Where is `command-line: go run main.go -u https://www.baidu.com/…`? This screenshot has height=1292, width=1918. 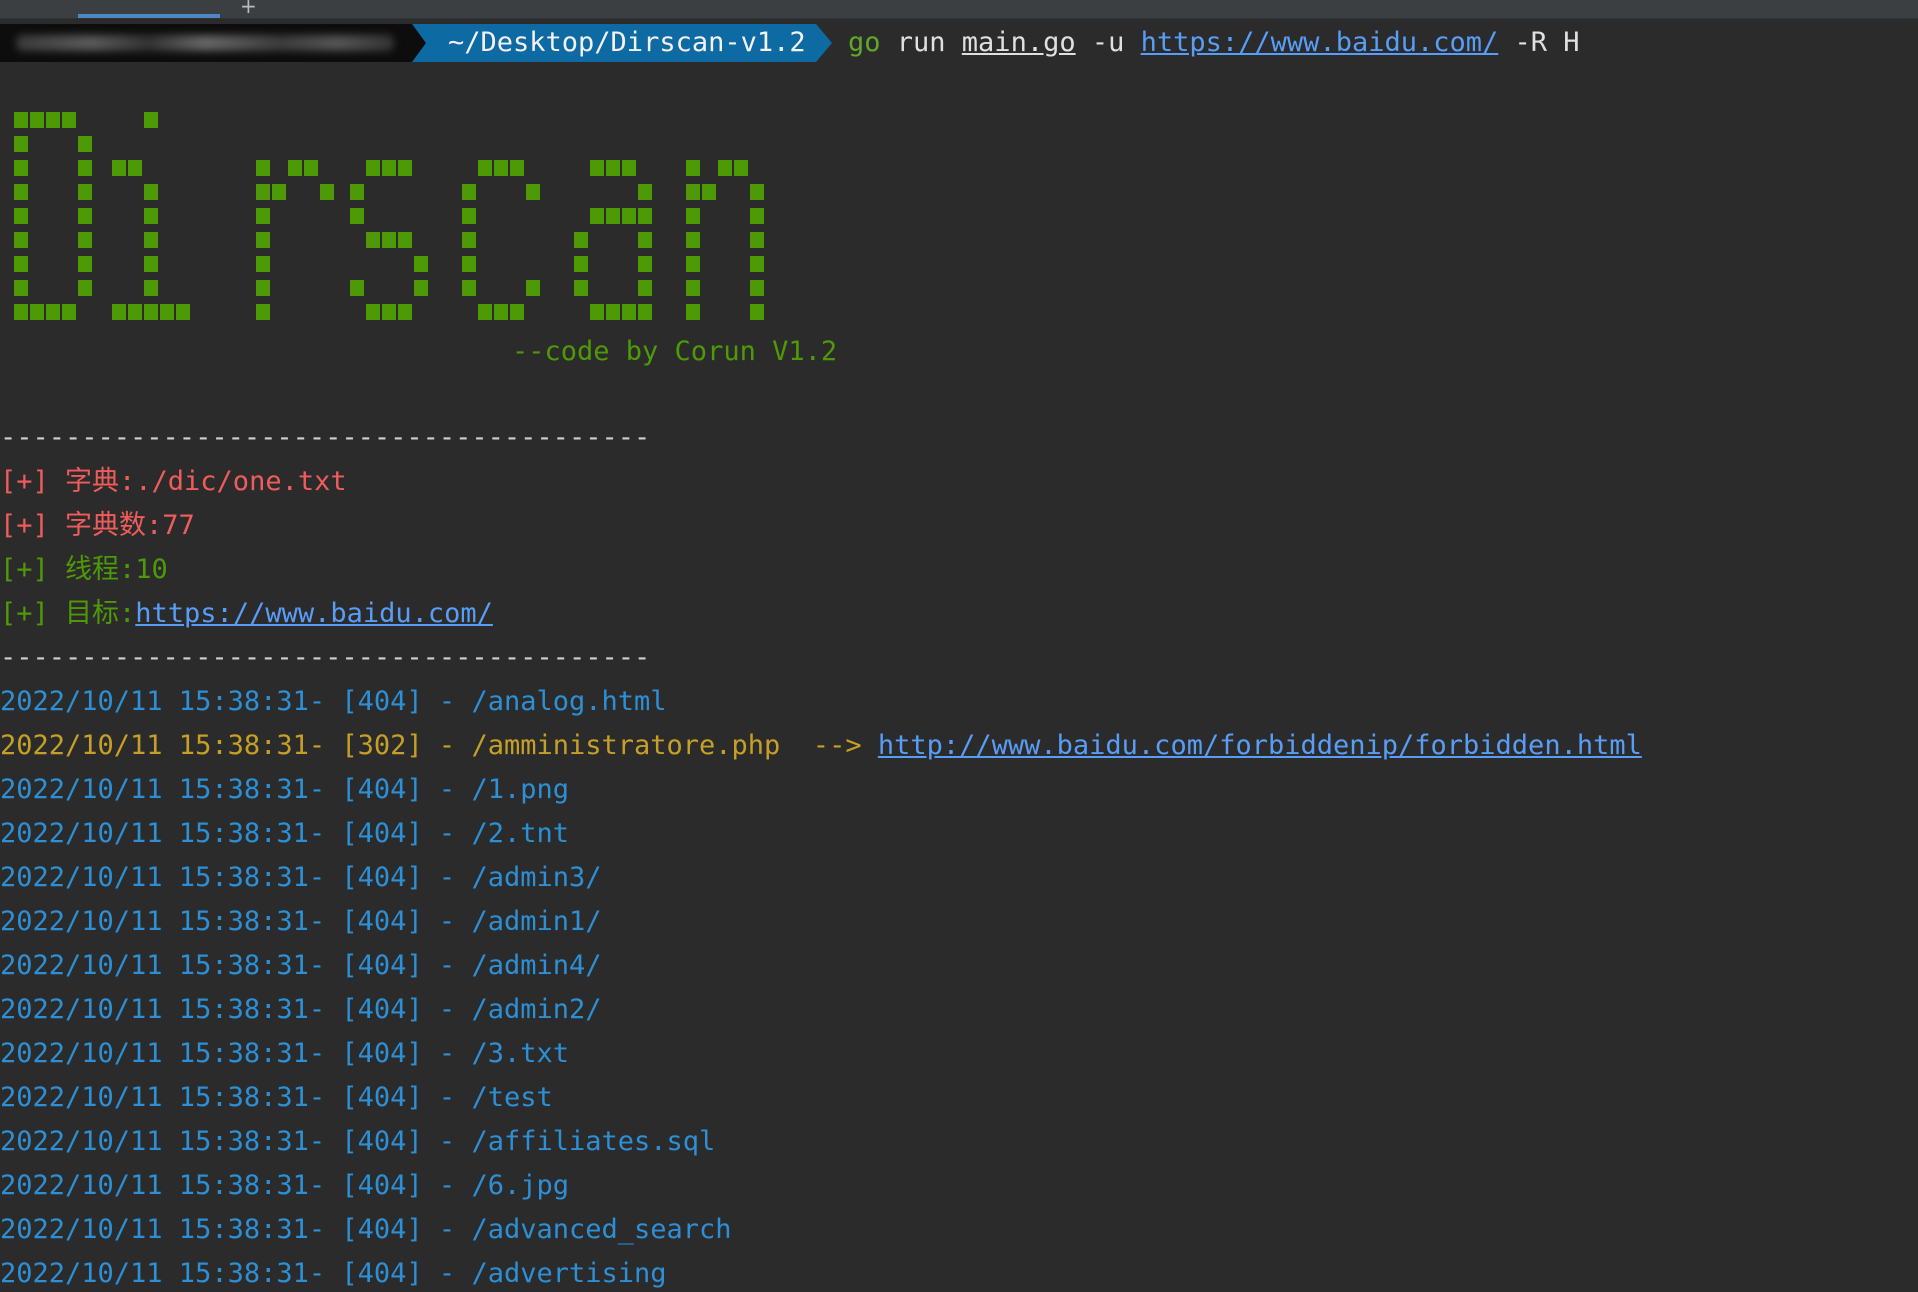 command-line: go run main.go -u https://www.baidu.com/… is located at coordinates (1214, 43).